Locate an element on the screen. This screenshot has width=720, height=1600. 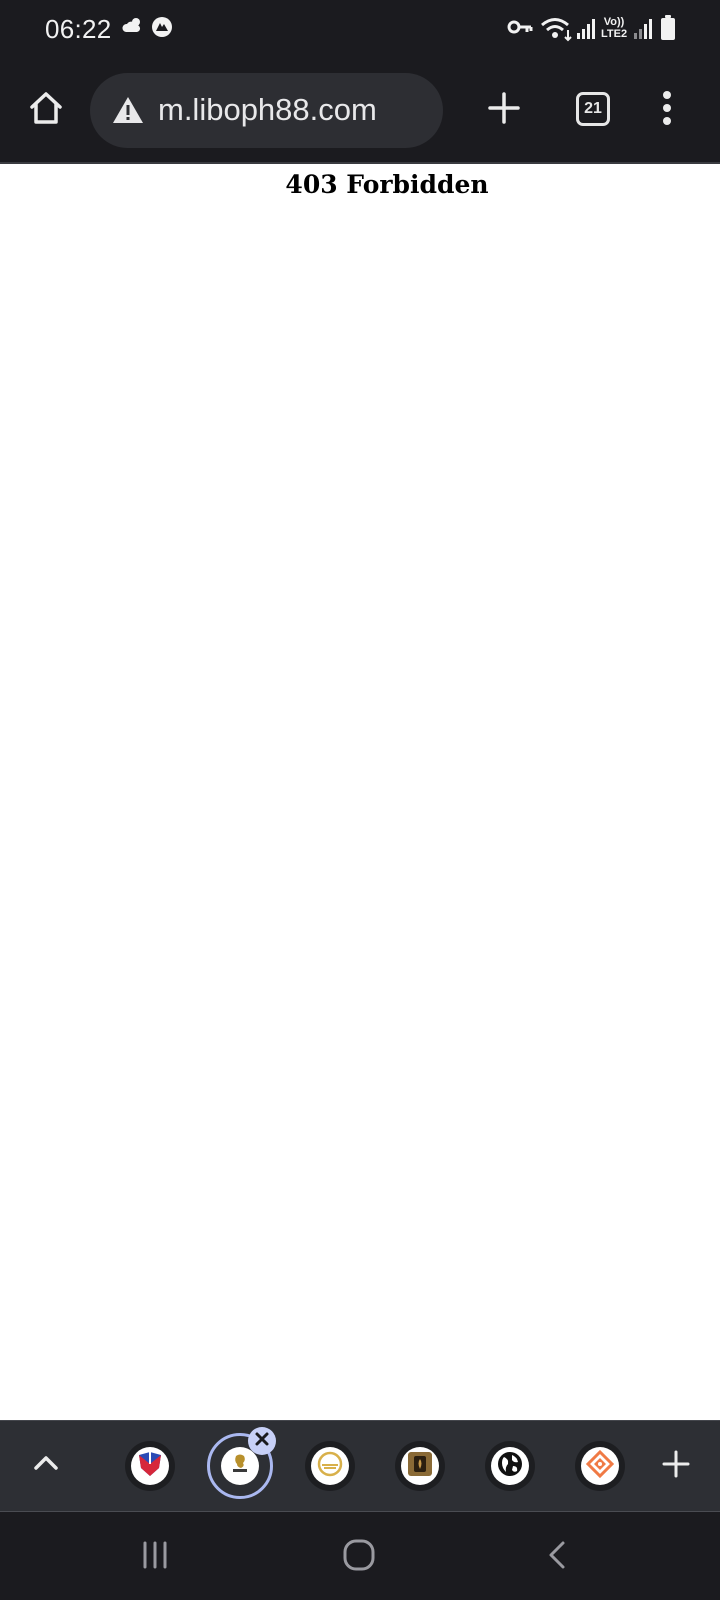
chevron-up-icon is located at coordinates (46, 1465).